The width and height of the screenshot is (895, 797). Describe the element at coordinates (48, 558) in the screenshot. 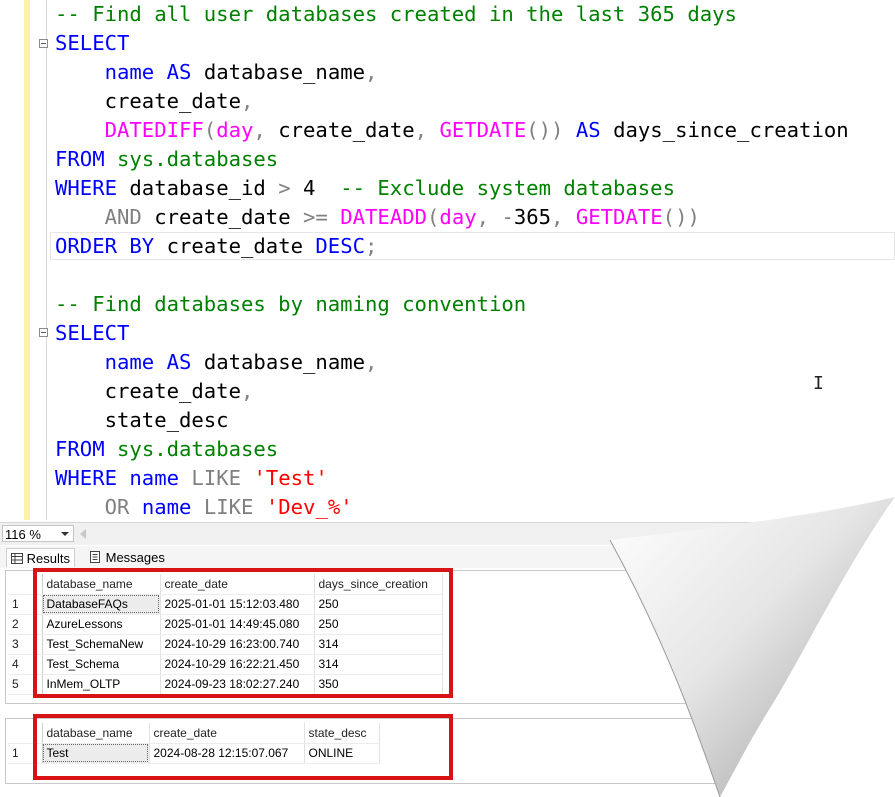

I see `tab-results-label: Results` at that location.